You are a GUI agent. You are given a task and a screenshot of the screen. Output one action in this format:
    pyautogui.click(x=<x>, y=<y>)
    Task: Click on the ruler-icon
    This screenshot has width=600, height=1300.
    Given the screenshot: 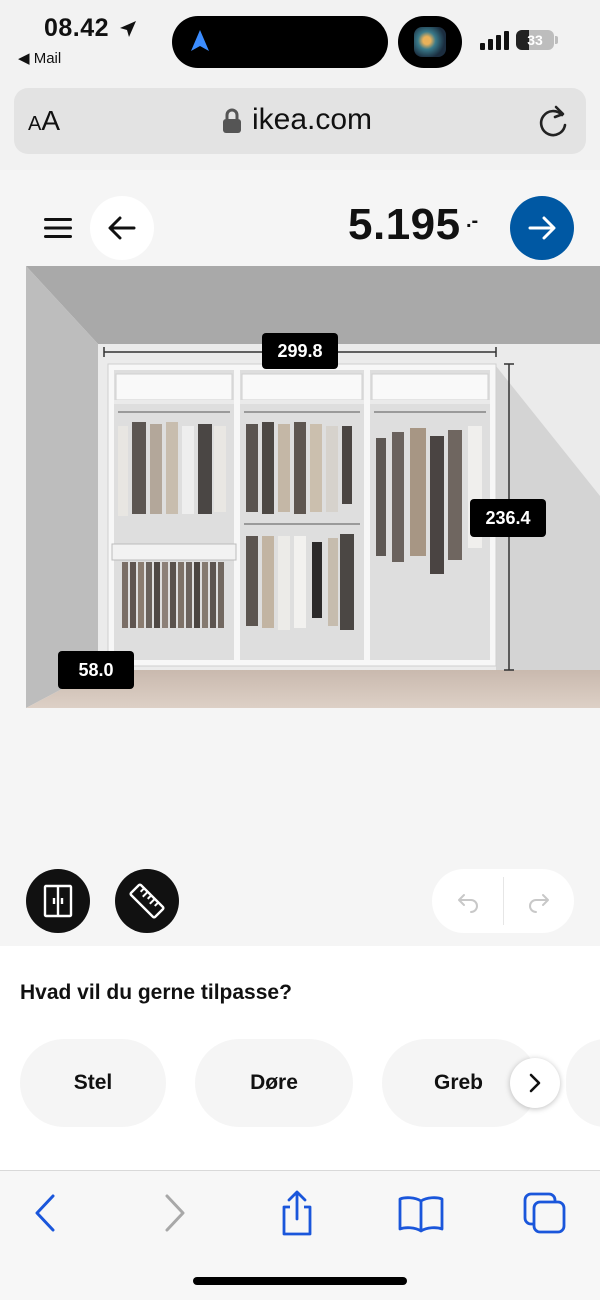 What is the action you would take?
    pyautogui.click(x=147, y=901)
    